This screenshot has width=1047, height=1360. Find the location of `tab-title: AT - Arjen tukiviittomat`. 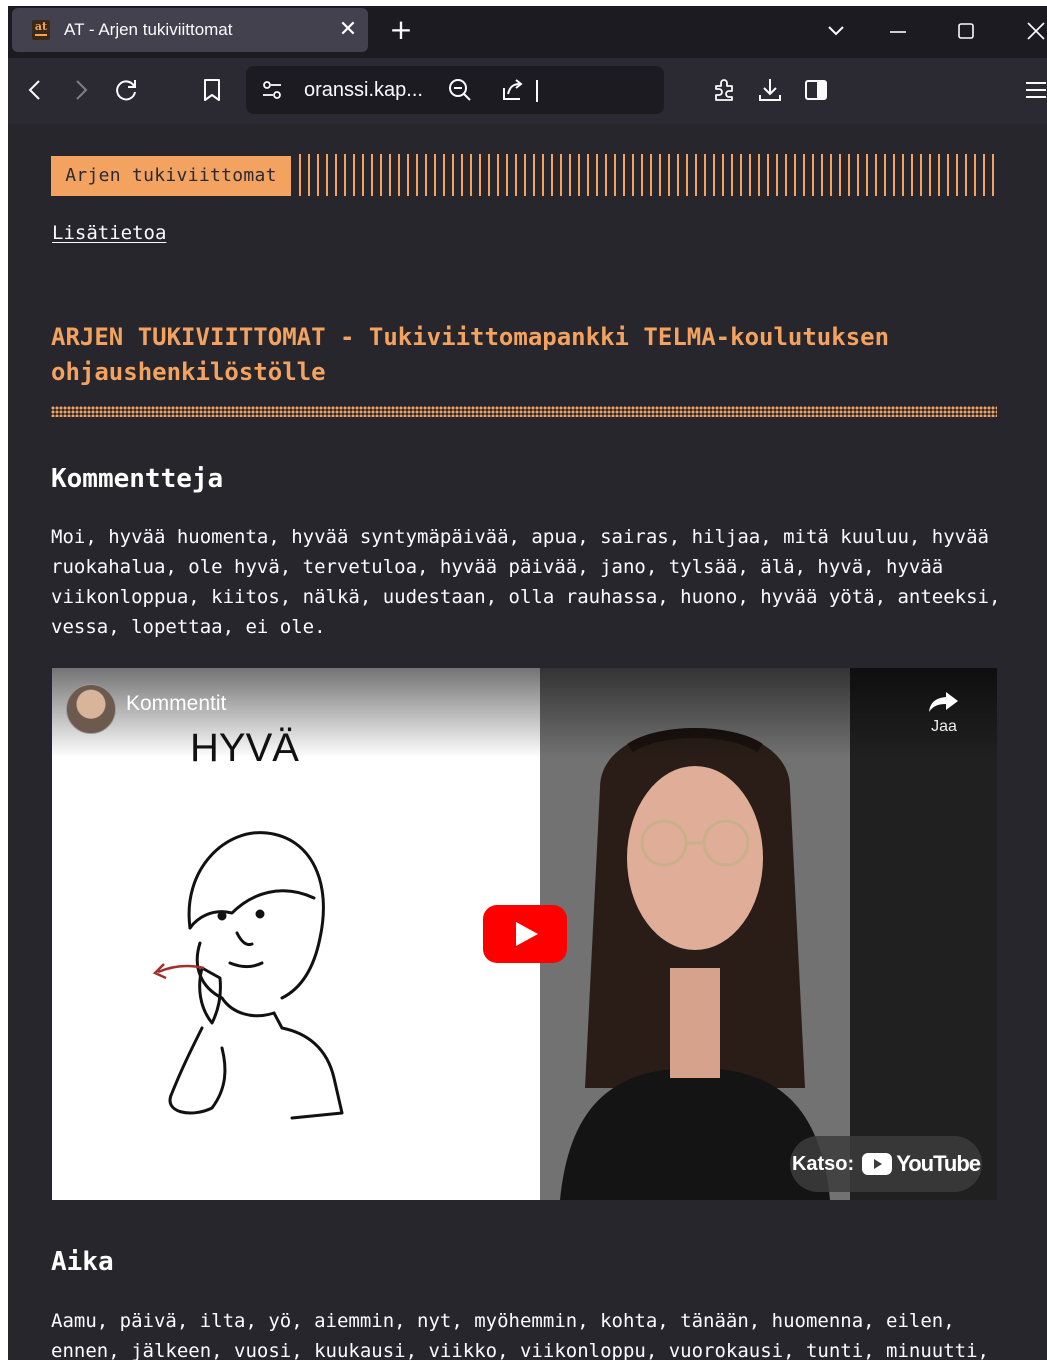

tab-title: AT - Arjen tukiviittomat is located at coordinates (148, 29).